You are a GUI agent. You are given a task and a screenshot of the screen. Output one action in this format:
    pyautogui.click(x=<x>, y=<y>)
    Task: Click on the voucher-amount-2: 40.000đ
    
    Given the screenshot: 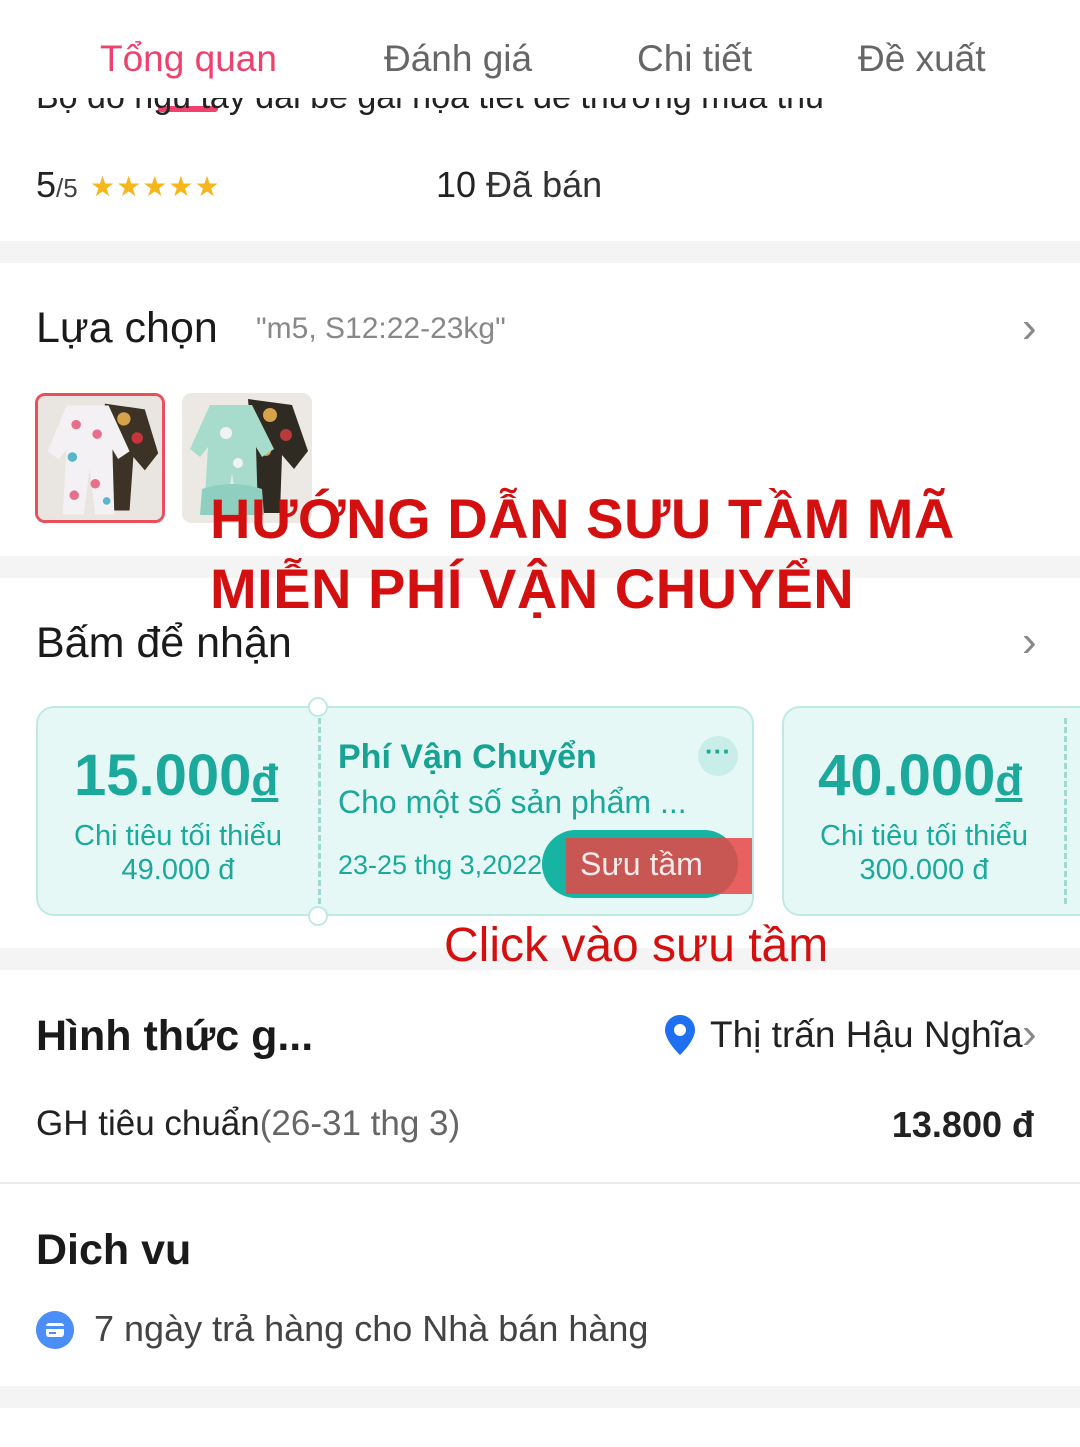 What is the action you would take?
    pyautogui.click(x=920, y=775)
    